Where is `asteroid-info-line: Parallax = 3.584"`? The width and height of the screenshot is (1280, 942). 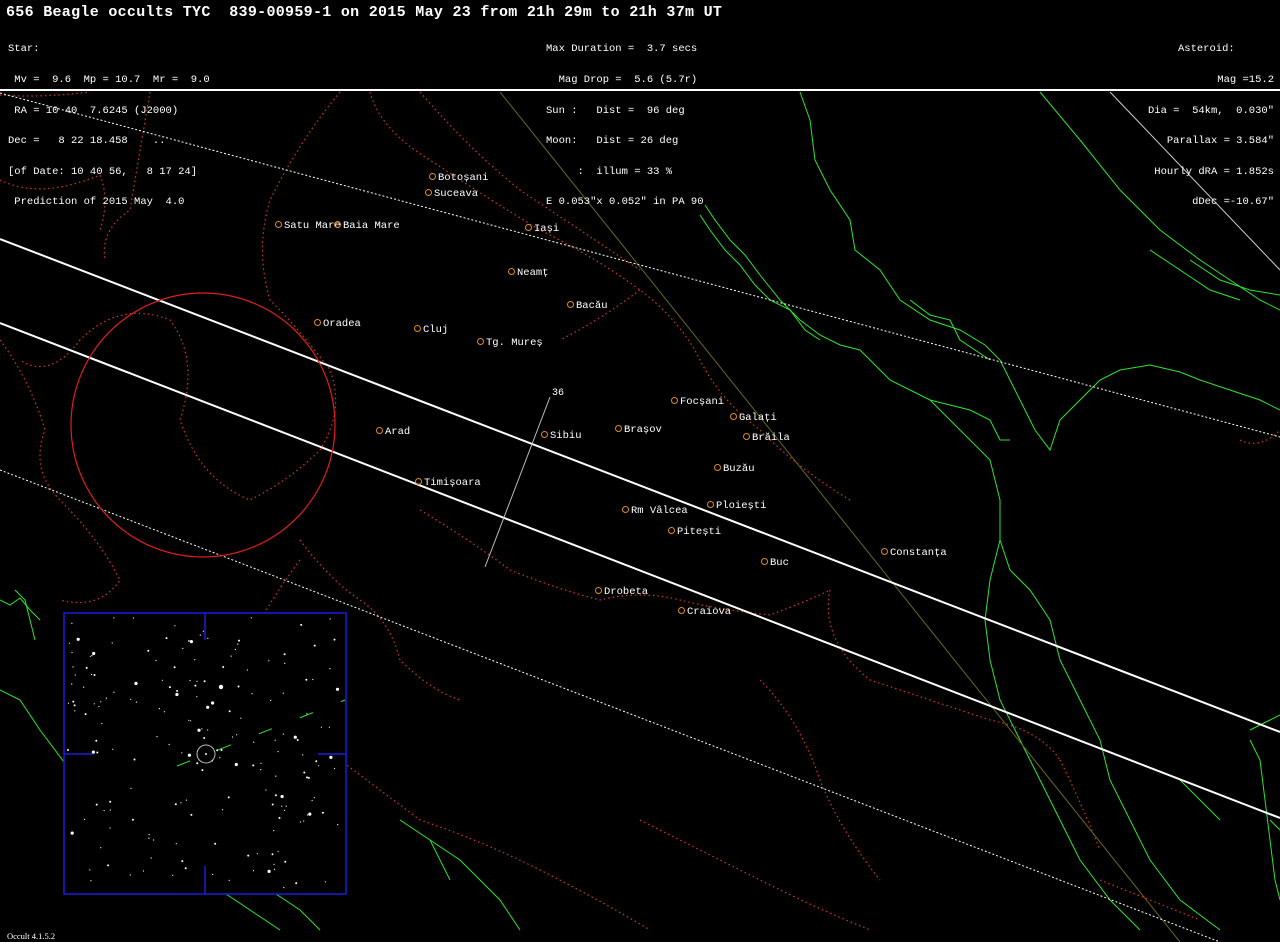
asteroid-info-line: Parallax = 3.584" is located at coordinates (1220, 141).